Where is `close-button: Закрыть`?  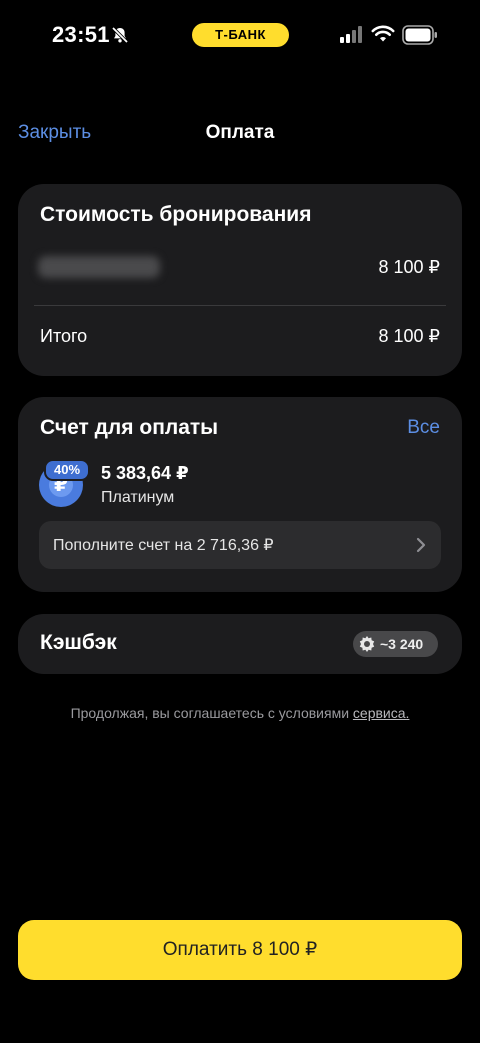 close-button: Закрыть is located at coordinates (54, 133).